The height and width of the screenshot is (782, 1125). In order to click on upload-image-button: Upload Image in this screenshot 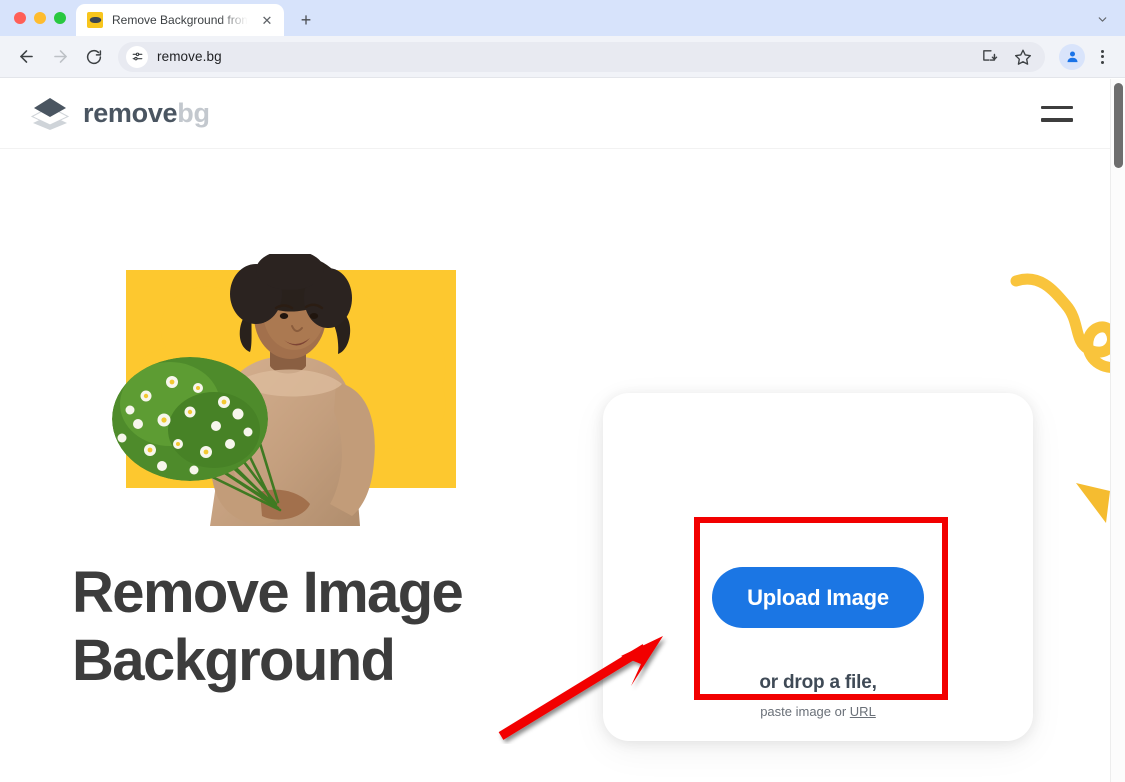, I will do `click(818, 597)`.